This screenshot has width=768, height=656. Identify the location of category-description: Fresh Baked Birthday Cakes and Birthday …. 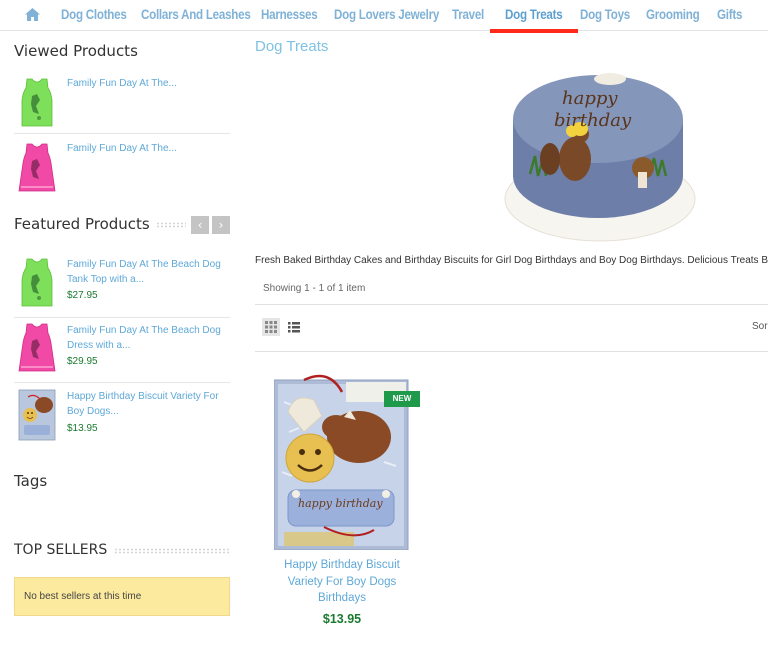
(511, 260).